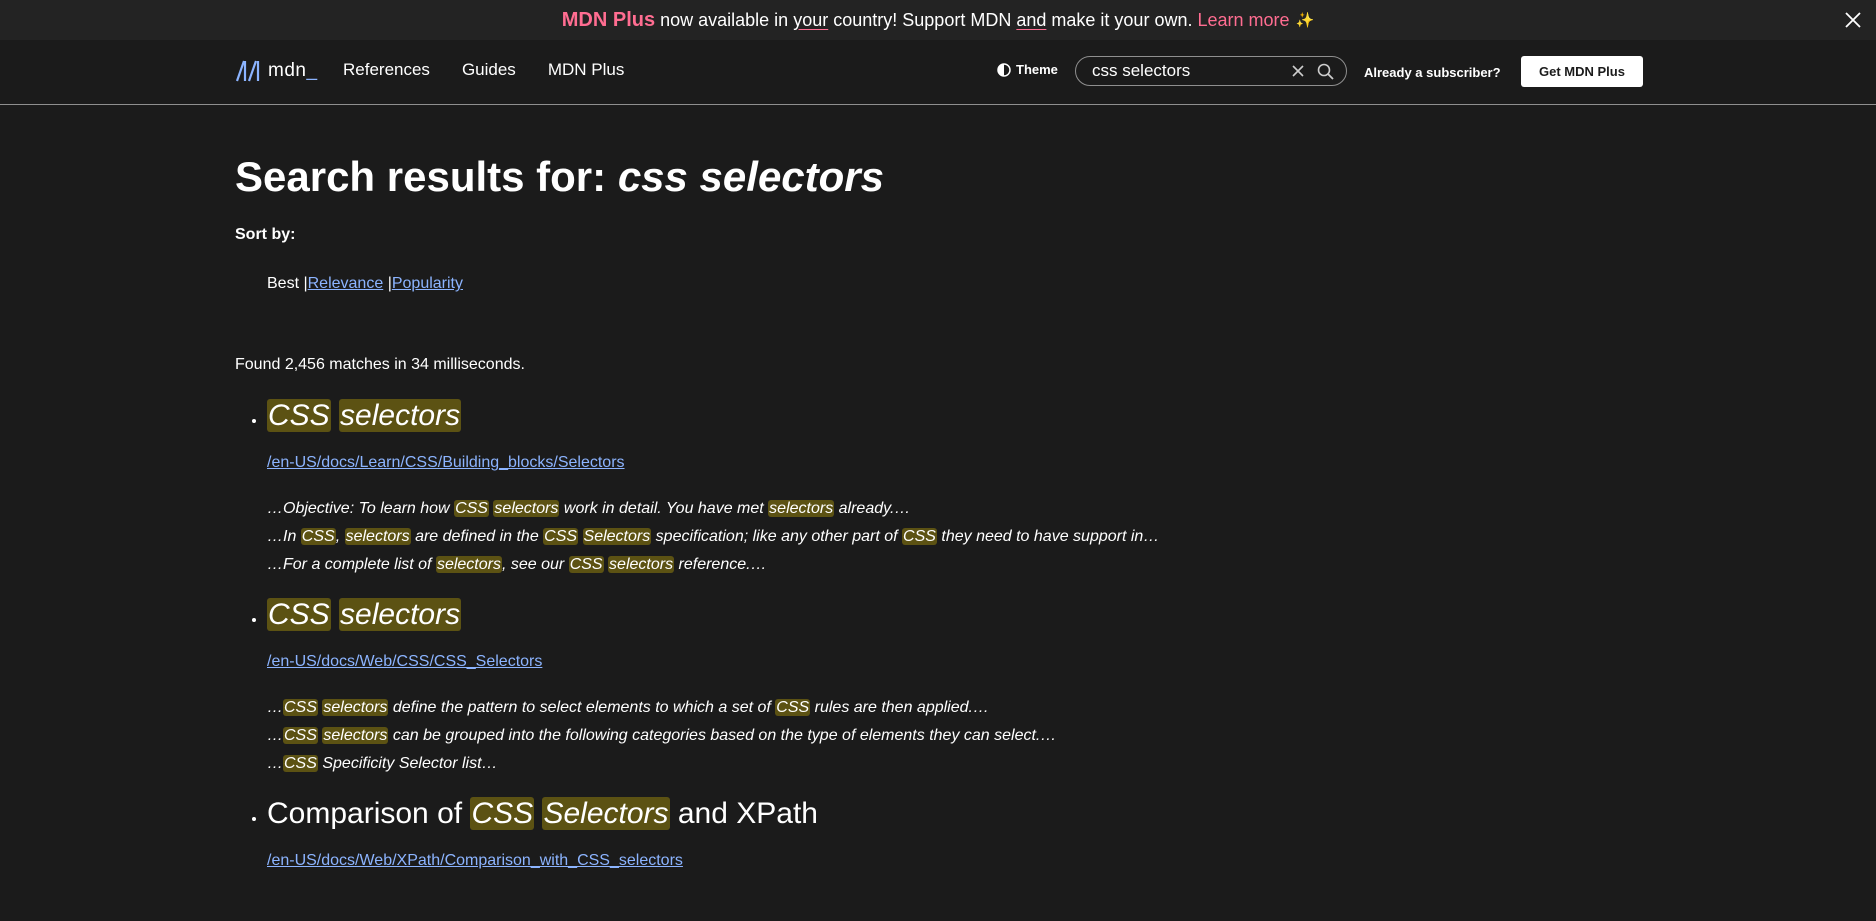 Image resolution: width=1876 pixels, height=921 pixels. Describe the element at coordinates (361, 509) in the screenshot. I see `snippet-text: …Objective: To learn how` at that location.